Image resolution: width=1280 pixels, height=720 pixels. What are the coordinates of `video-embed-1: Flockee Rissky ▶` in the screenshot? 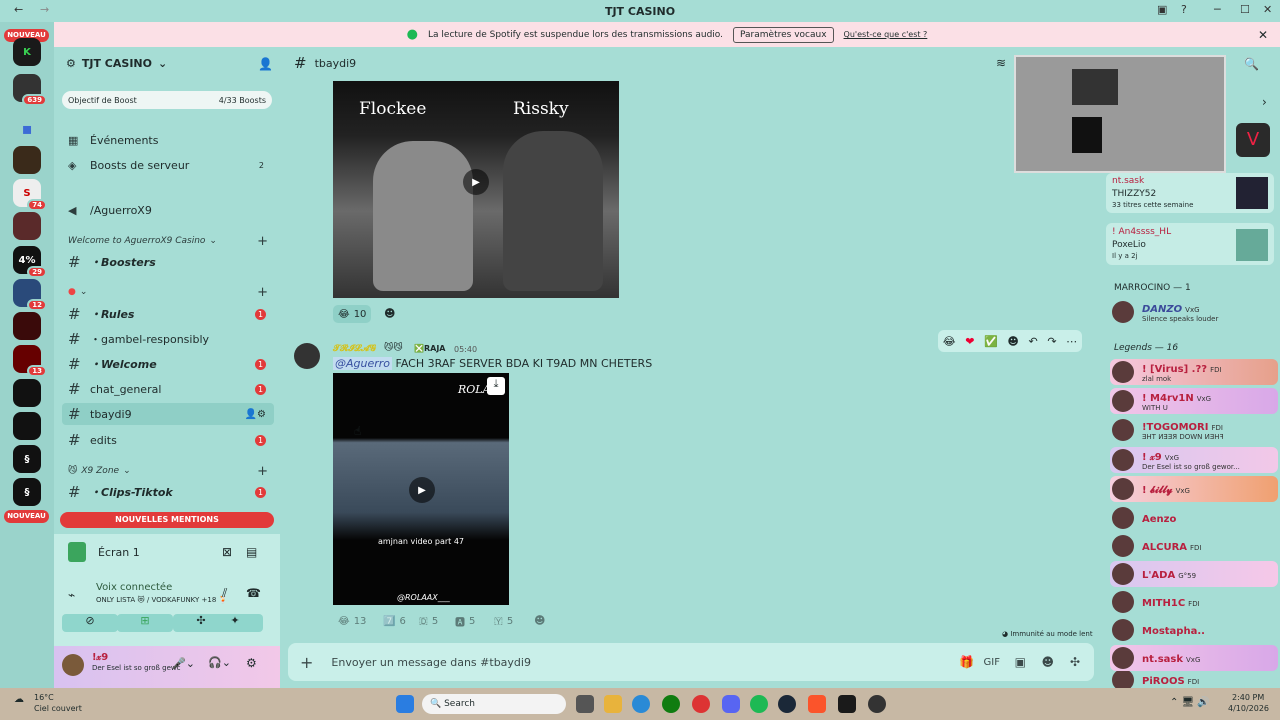 It's located at (476, 189).